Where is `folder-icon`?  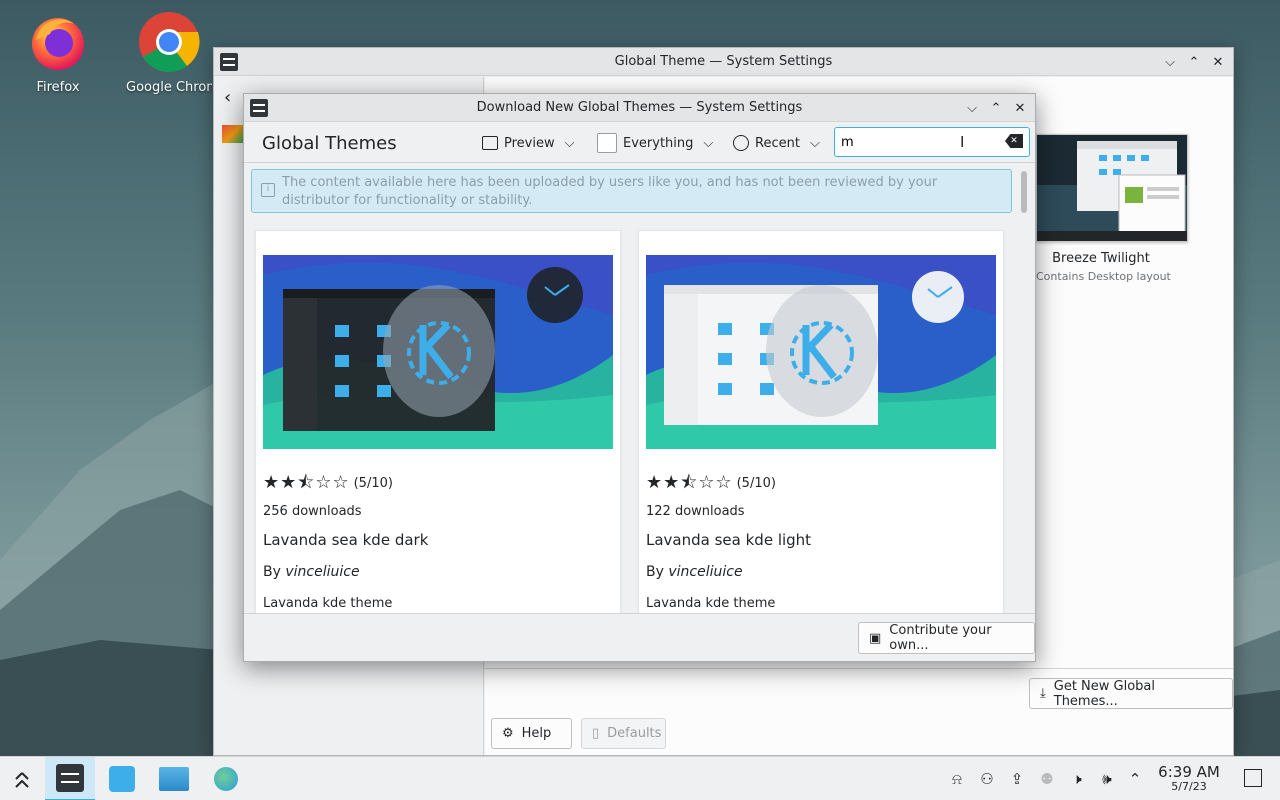 folder-icon is located at coordinates (174, 779).